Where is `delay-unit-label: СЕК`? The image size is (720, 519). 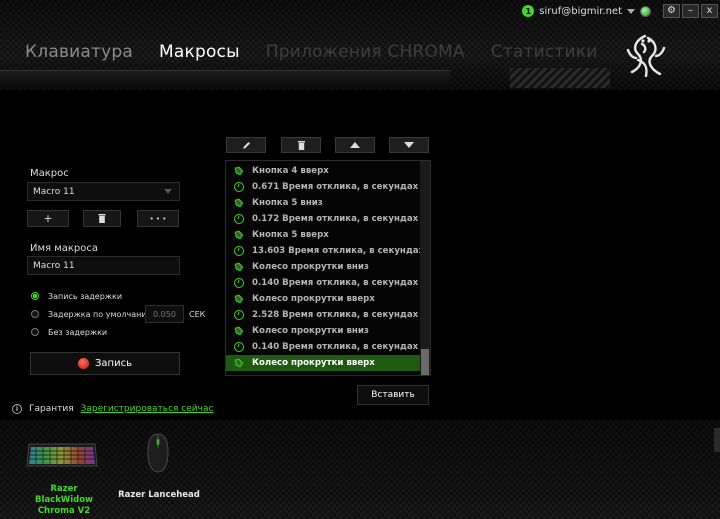
delay-unit-label: СЕК is located at coordinates (197, 314).